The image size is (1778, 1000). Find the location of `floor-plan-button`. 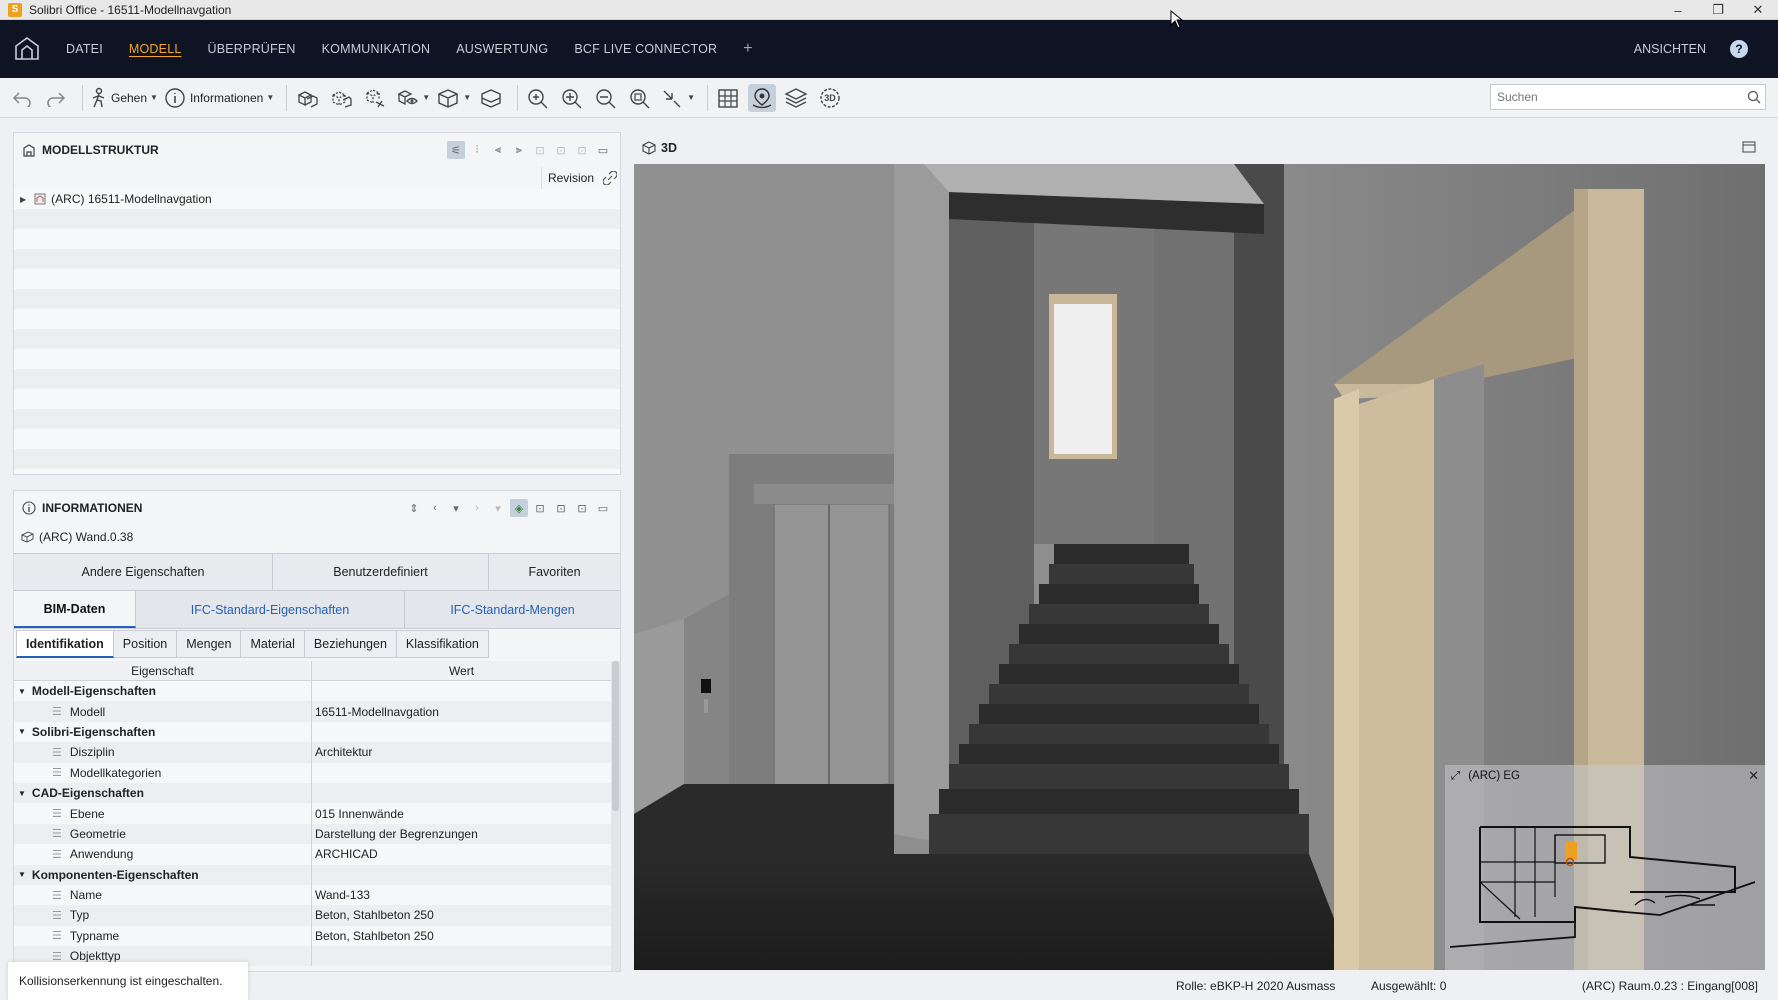

floor-plan-button is located at coordinates (728, 98).